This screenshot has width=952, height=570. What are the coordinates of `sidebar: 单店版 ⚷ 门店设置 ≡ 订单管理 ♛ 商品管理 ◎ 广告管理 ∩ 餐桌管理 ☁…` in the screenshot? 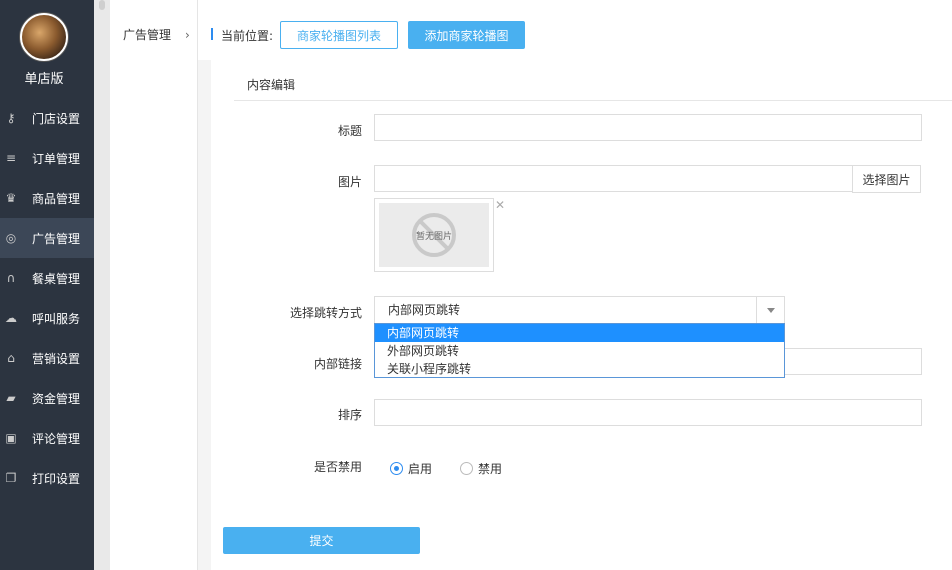 It's located at (47, 285).